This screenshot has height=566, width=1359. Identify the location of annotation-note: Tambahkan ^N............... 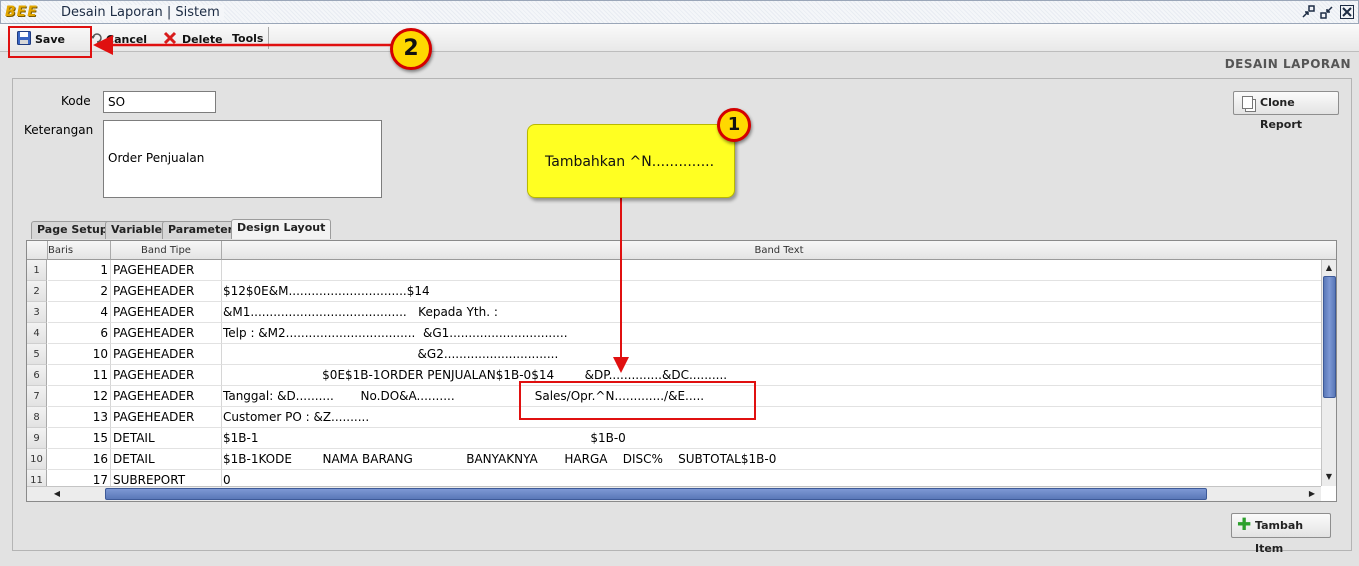
(631, 161).